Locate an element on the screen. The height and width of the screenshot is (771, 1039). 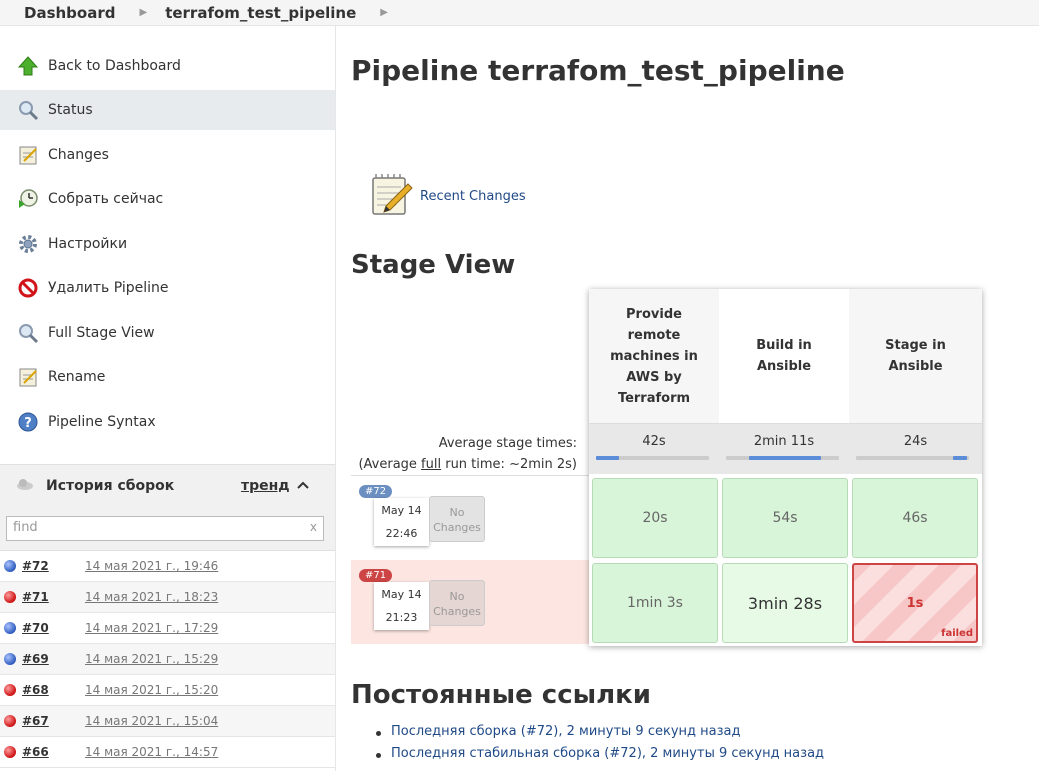
stage-cell: 1min 3s is located at coordinates (655, 603).